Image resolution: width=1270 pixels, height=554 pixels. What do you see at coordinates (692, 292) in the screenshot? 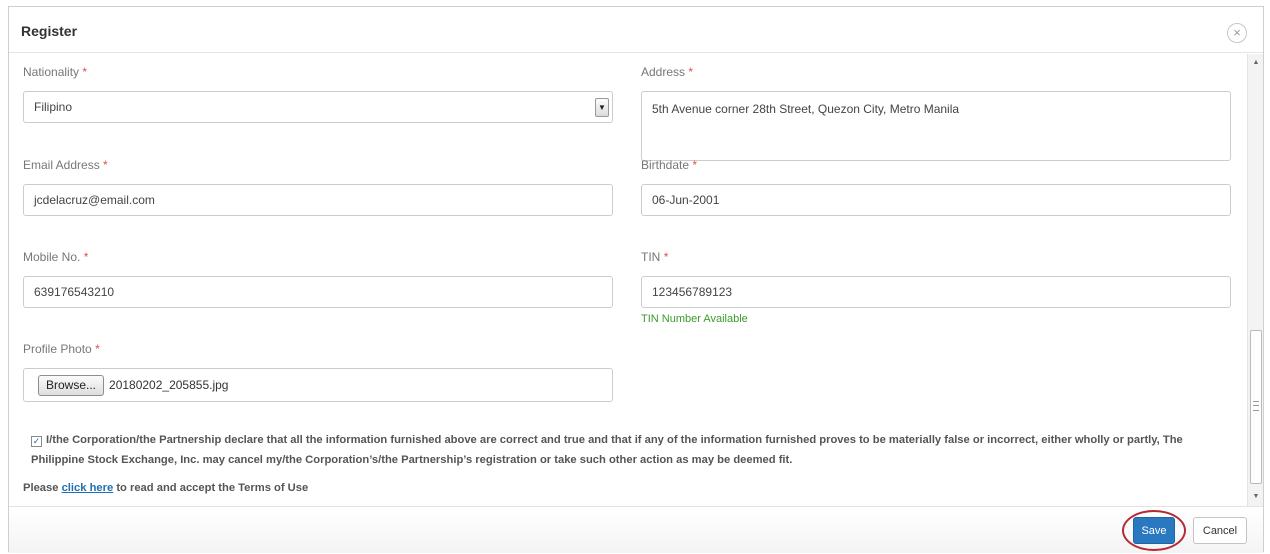
I see `tin-value: 123456789123` at bounding box center [692, 292].